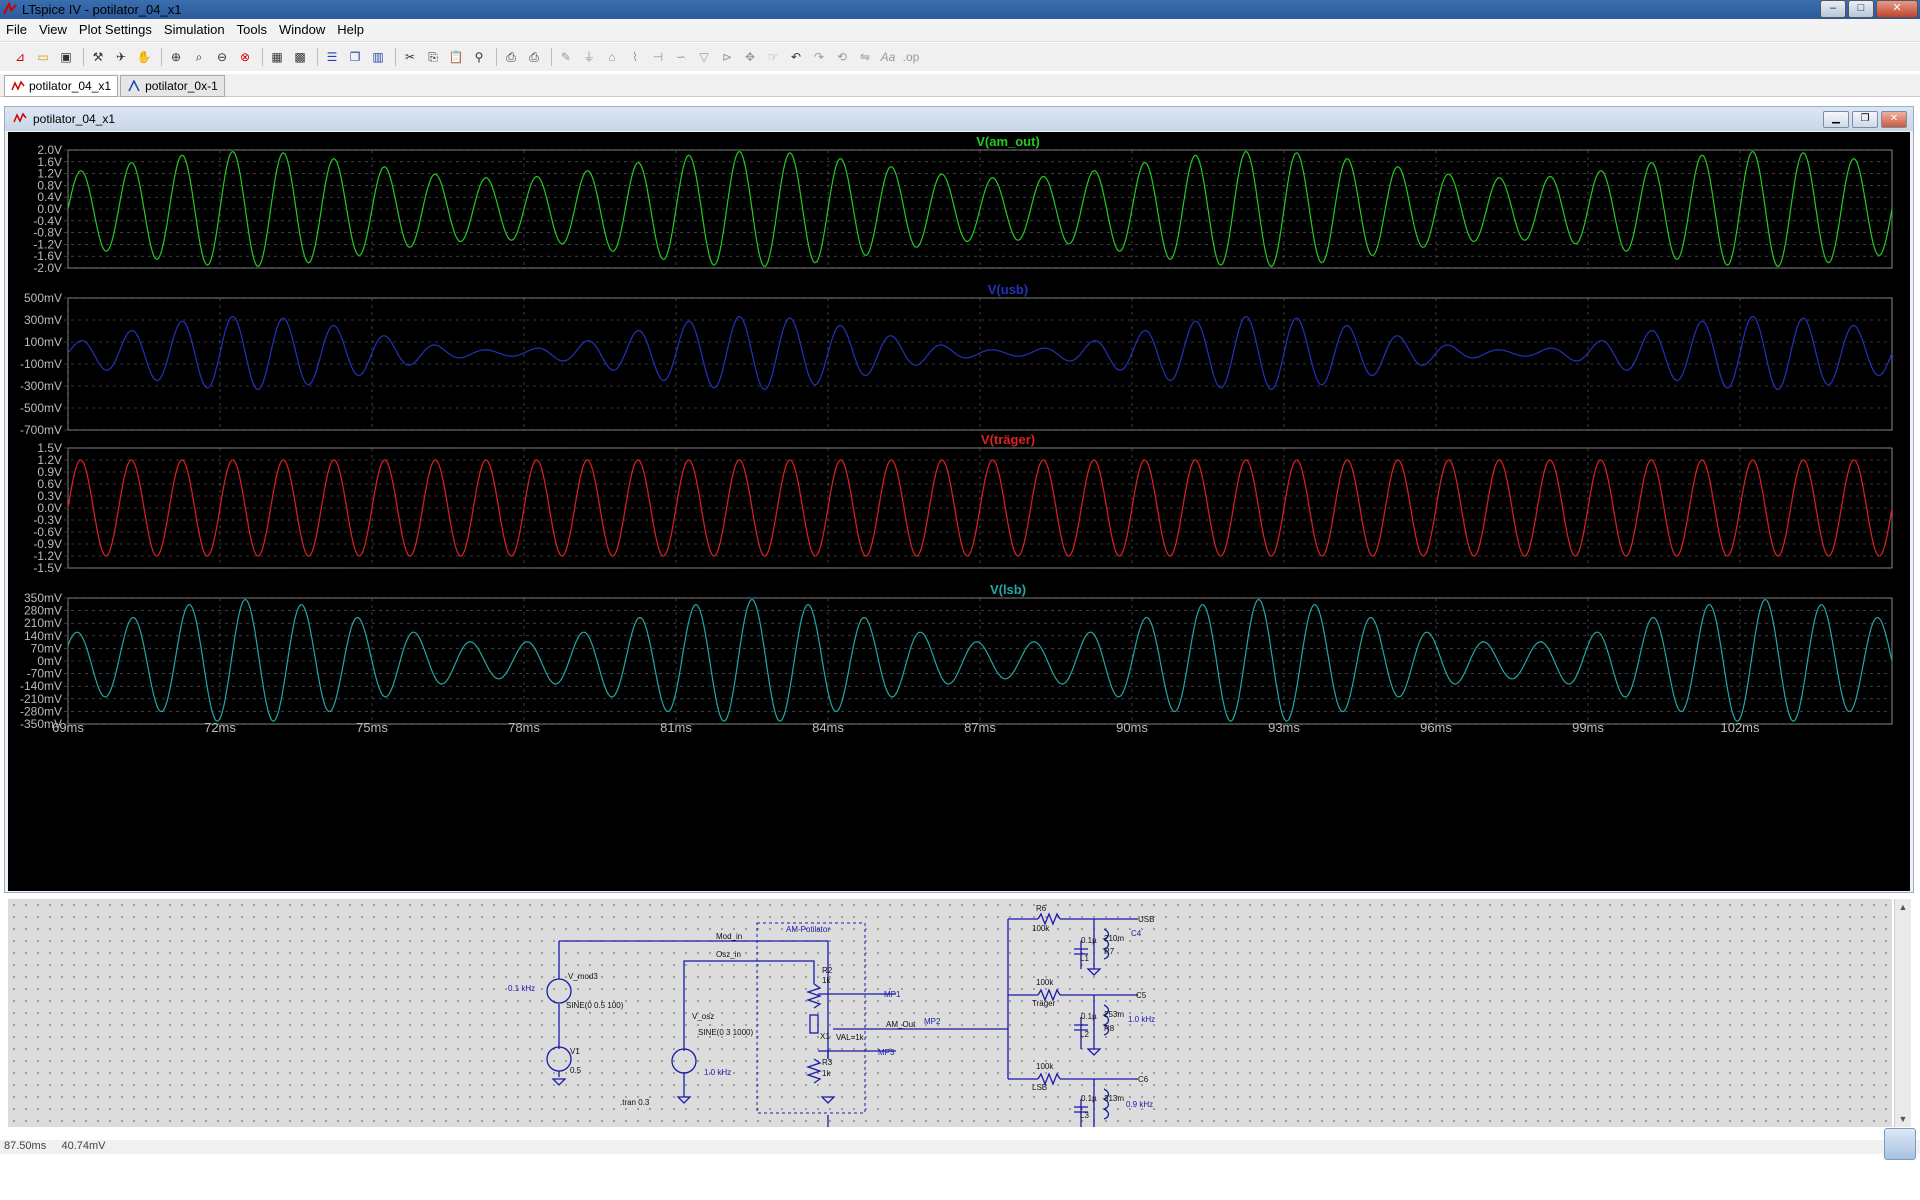 Image resolution: width=1920 pixels, height=1200 pixels. I want to click on print-icon: ⎙, so click(534, 57).